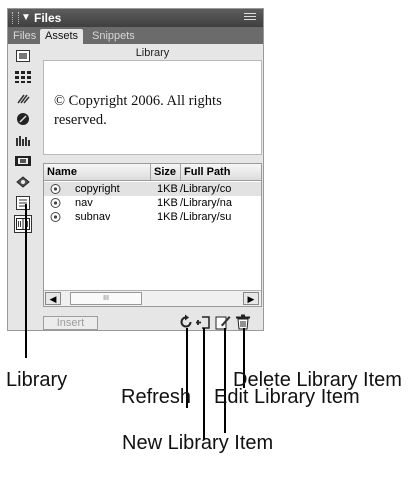  What do you see at coordinates (84, 203) in the screenshot?
I see `item-name: nav` at bounding box center [84, 203].